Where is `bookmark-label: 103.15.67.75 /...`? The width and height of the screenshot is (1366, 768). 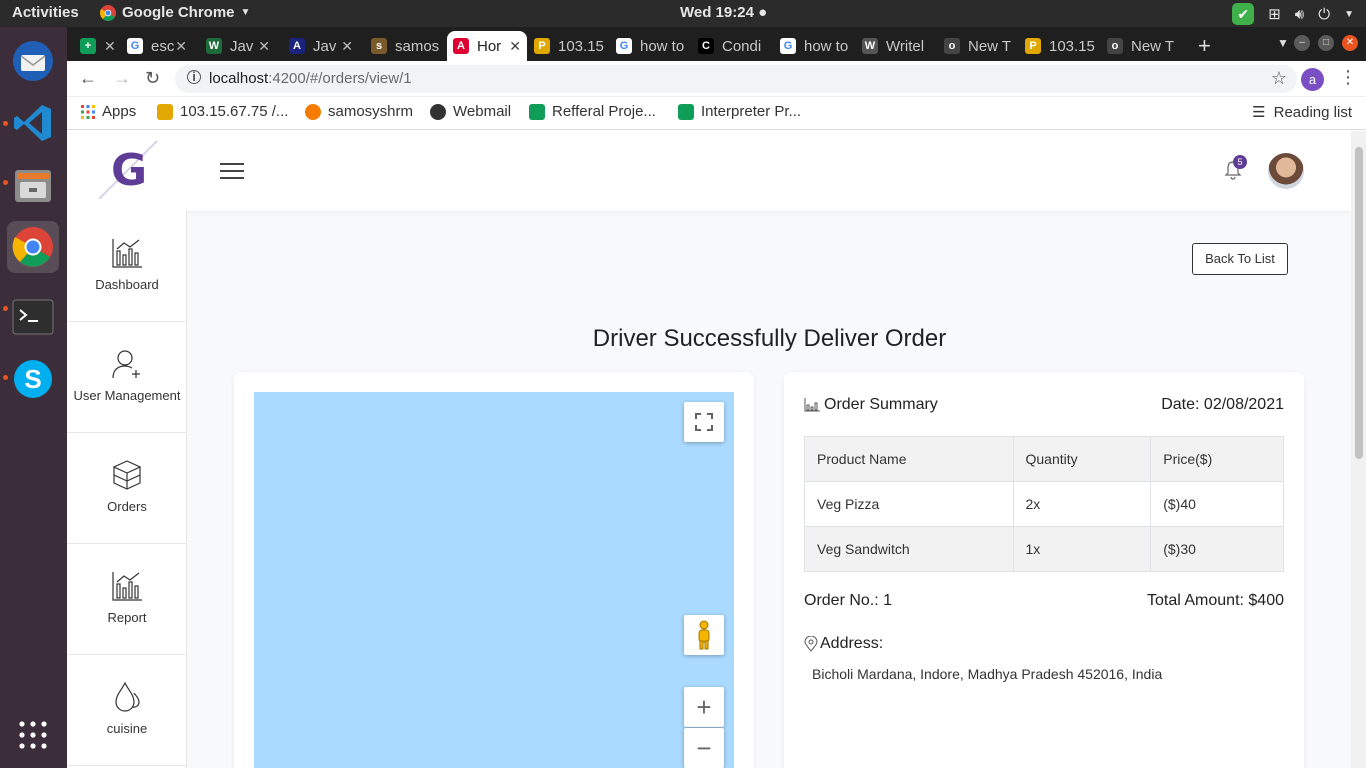
bookmark-label: 103.15.67.75 /... is located at coordinates (234, 111).